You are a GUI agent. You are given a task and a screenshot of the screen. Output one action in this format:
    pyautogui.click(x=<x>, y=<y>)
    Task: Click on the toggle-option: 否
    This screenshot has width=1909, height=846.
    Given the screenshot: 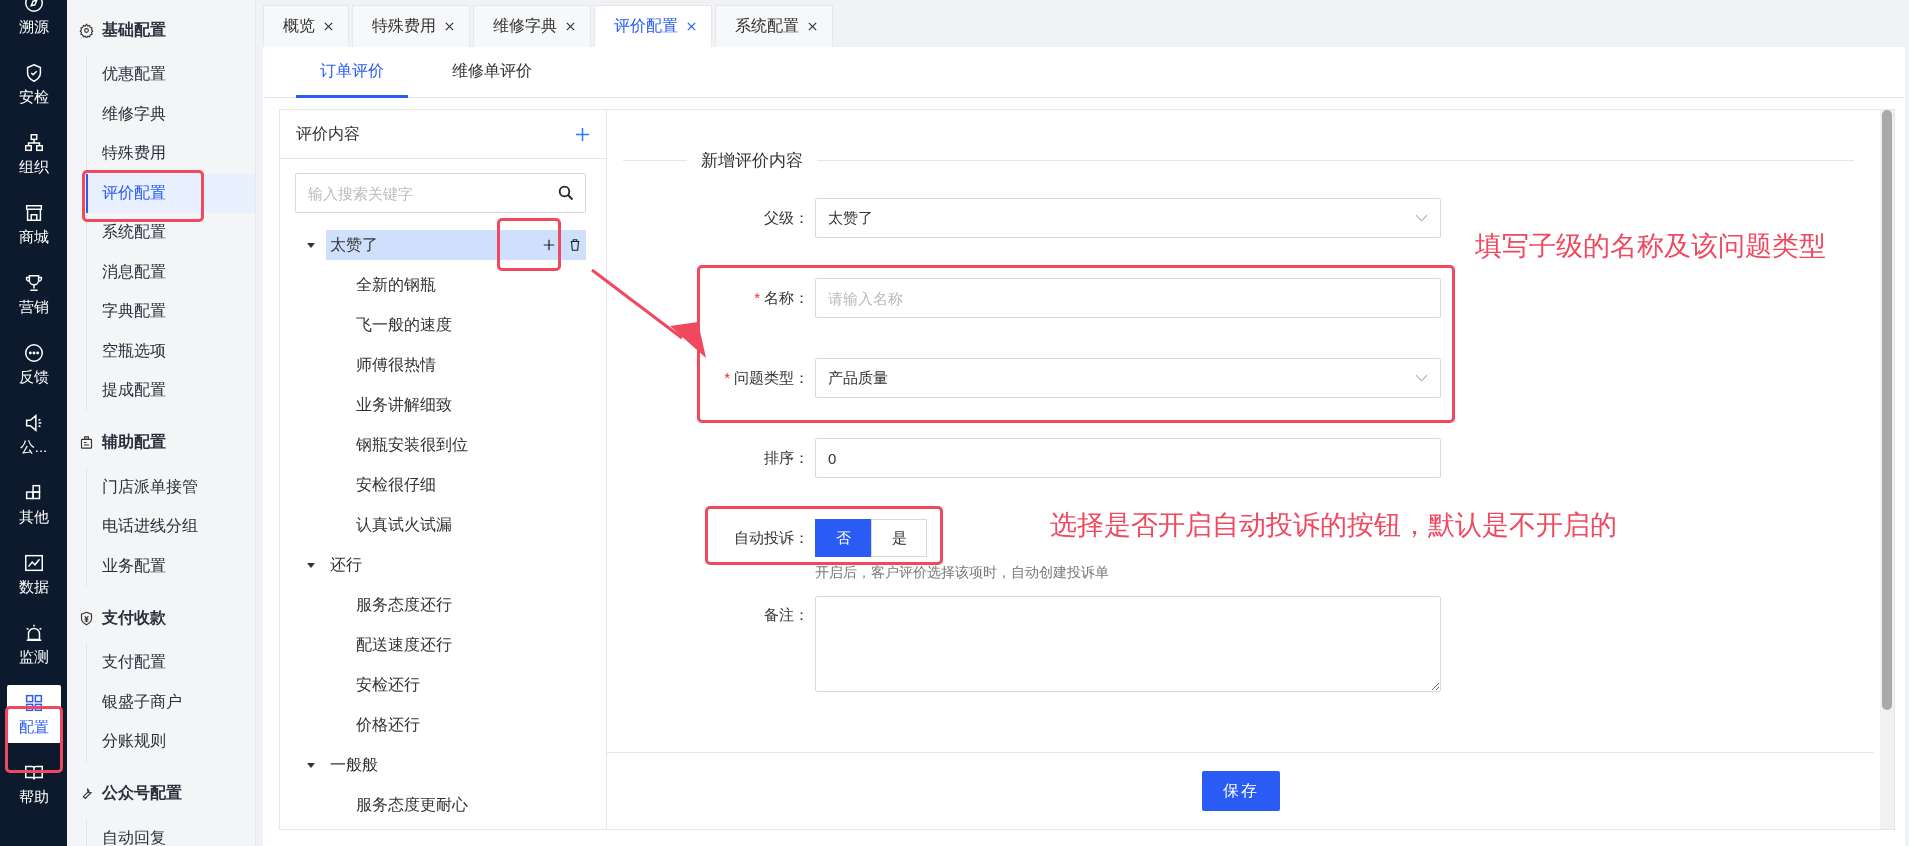 What is the action you would take?
    pyautogui.click(x=843, y=538)
    